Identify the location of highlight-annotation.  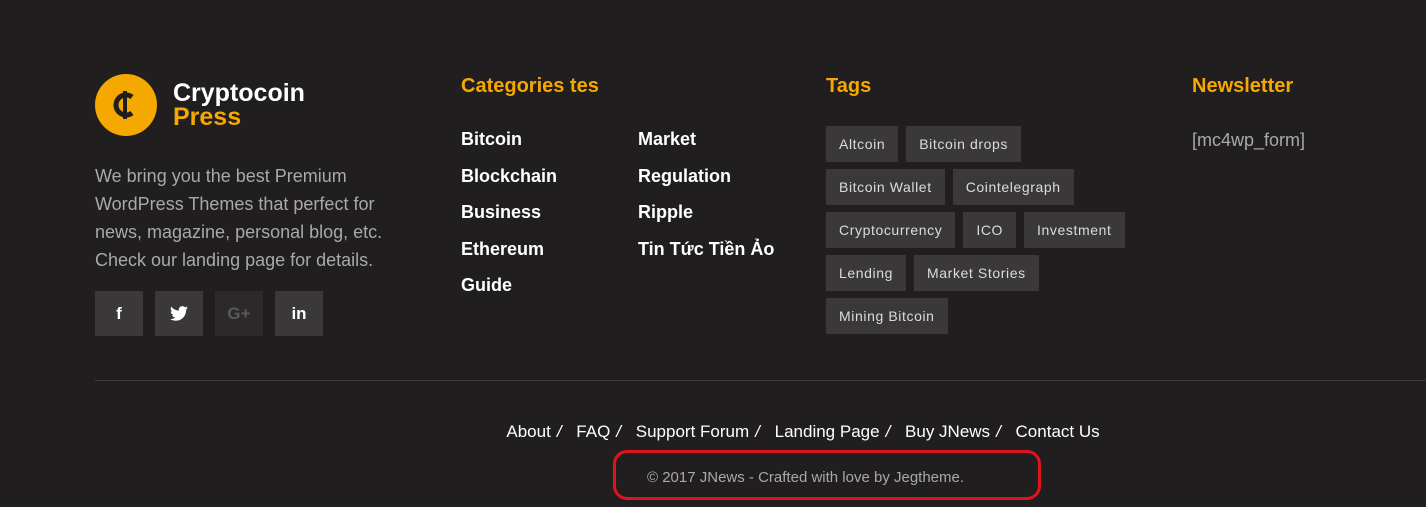
(827, 475).